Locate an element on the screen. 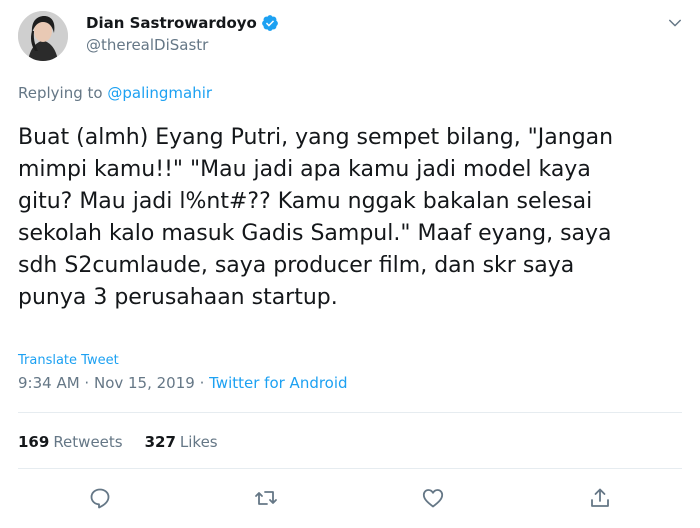  retweets-count: 169 is located at coordinates (34, 442).